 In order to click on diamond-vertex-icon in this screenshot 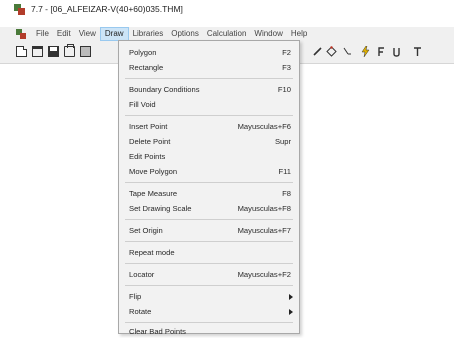, I will do `click(331, 51)`.